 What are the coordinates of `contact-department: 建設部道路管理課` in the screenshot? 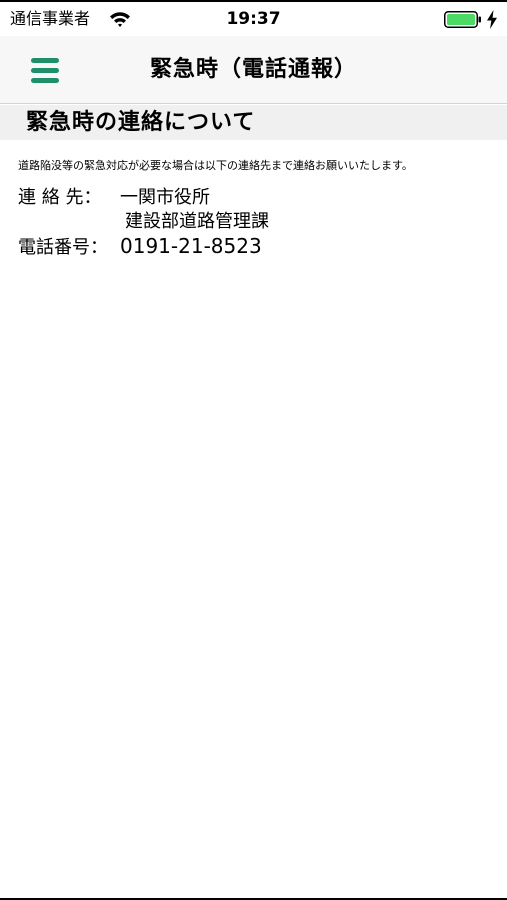 It's located at (197, 221).